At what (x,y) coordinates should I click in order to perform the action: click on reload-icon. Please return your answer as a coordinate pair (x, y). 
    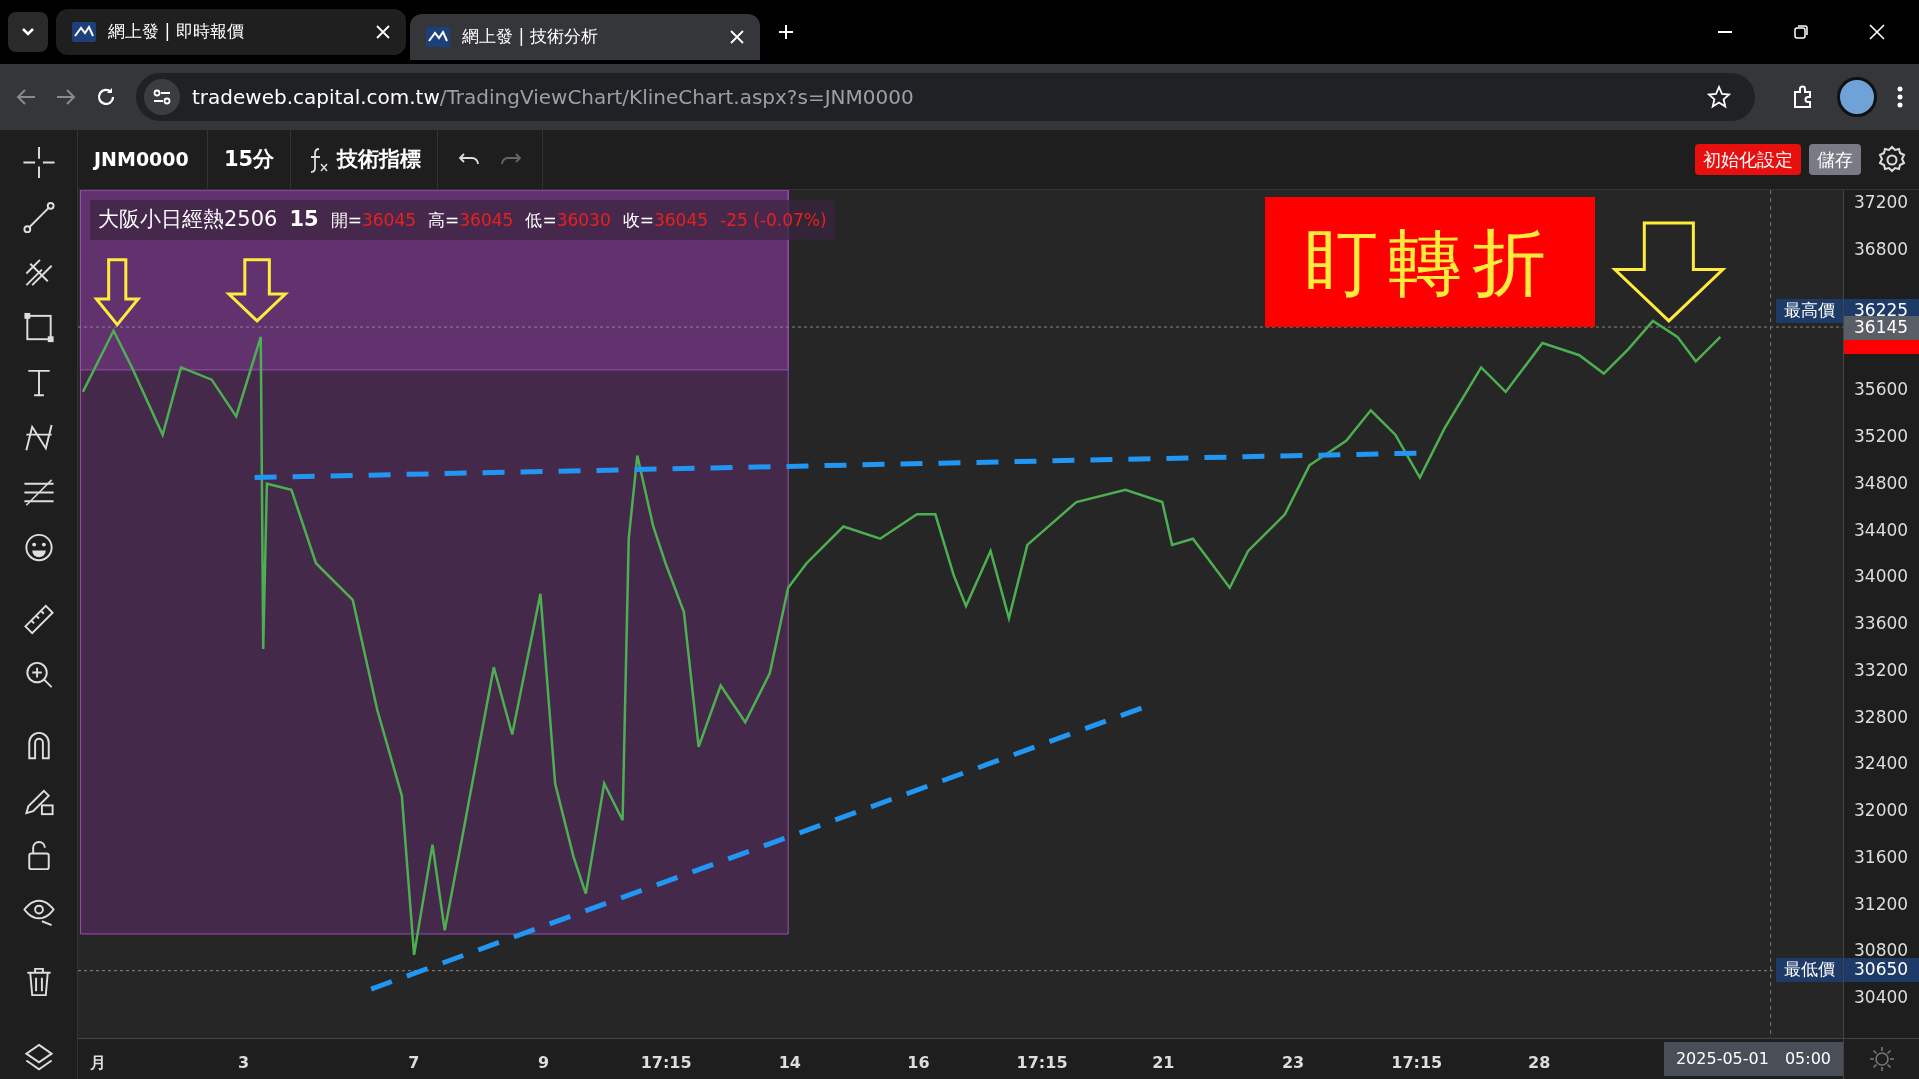
    Looking at the image, I should click on (106, 97).